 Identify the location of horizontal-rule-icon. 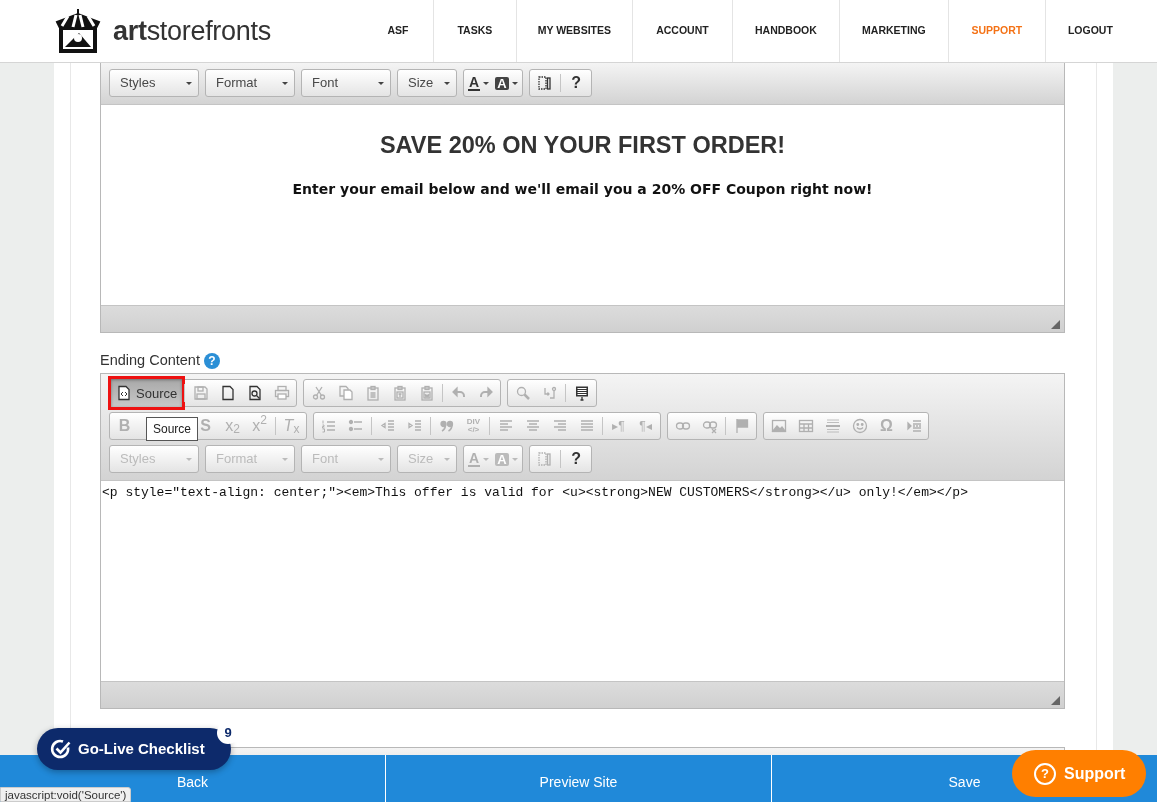
(832, 426).